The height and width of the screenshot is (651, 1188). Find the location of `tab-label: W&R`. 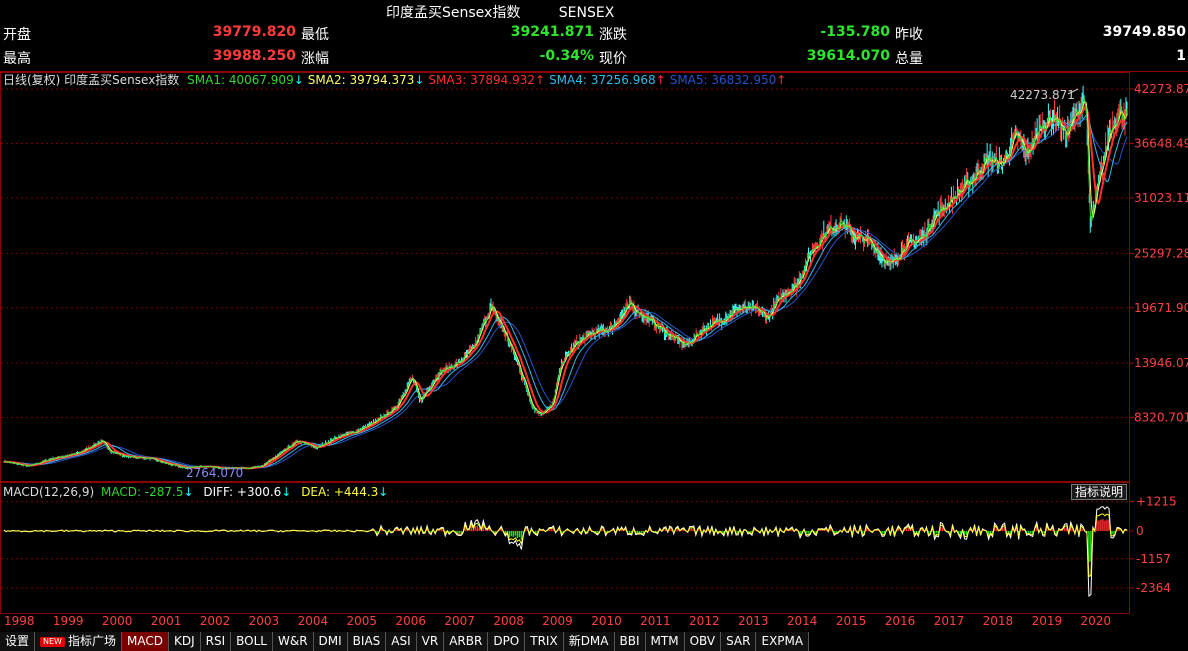

tab-label: W&R is located at coordinates (292, 641).